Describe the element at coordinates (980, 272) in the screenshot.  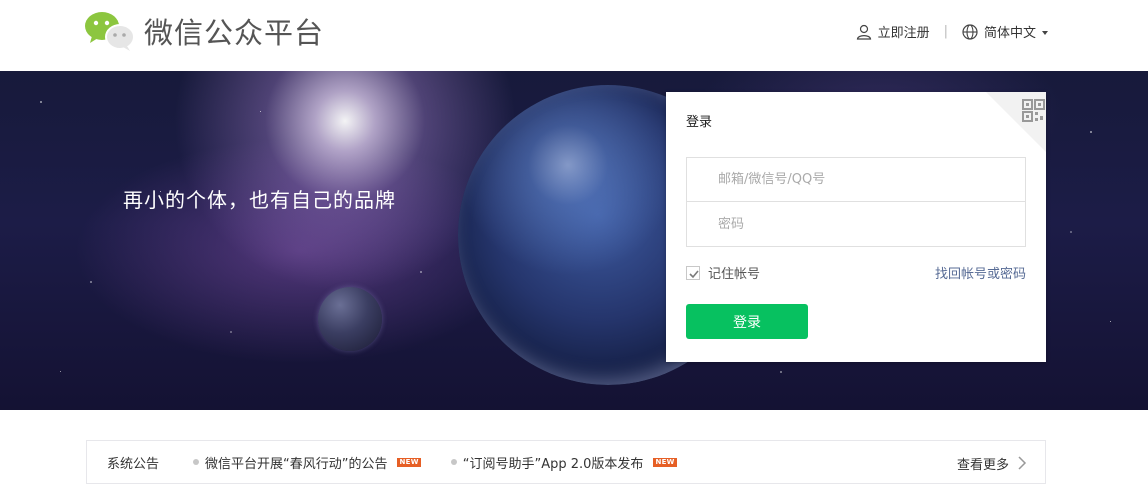
I see `forgot-password-link: 找回帐号或密码` at that location.